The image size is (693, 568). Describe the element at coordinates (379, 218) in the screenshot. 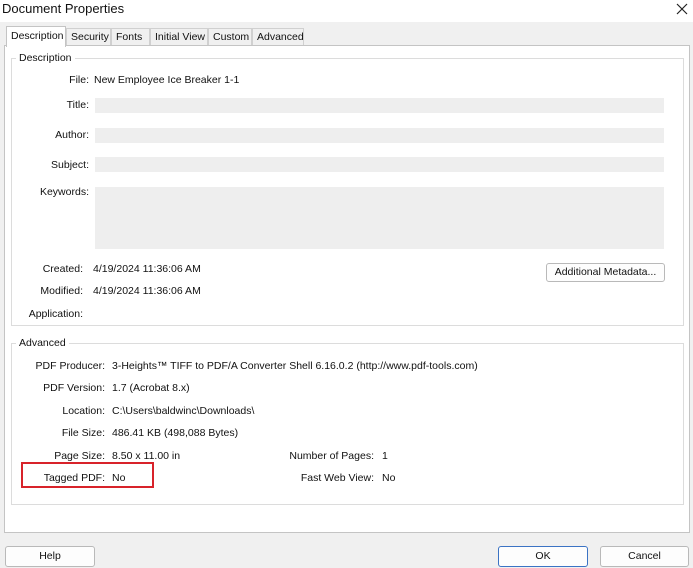

I see `keywords-field` at that location.